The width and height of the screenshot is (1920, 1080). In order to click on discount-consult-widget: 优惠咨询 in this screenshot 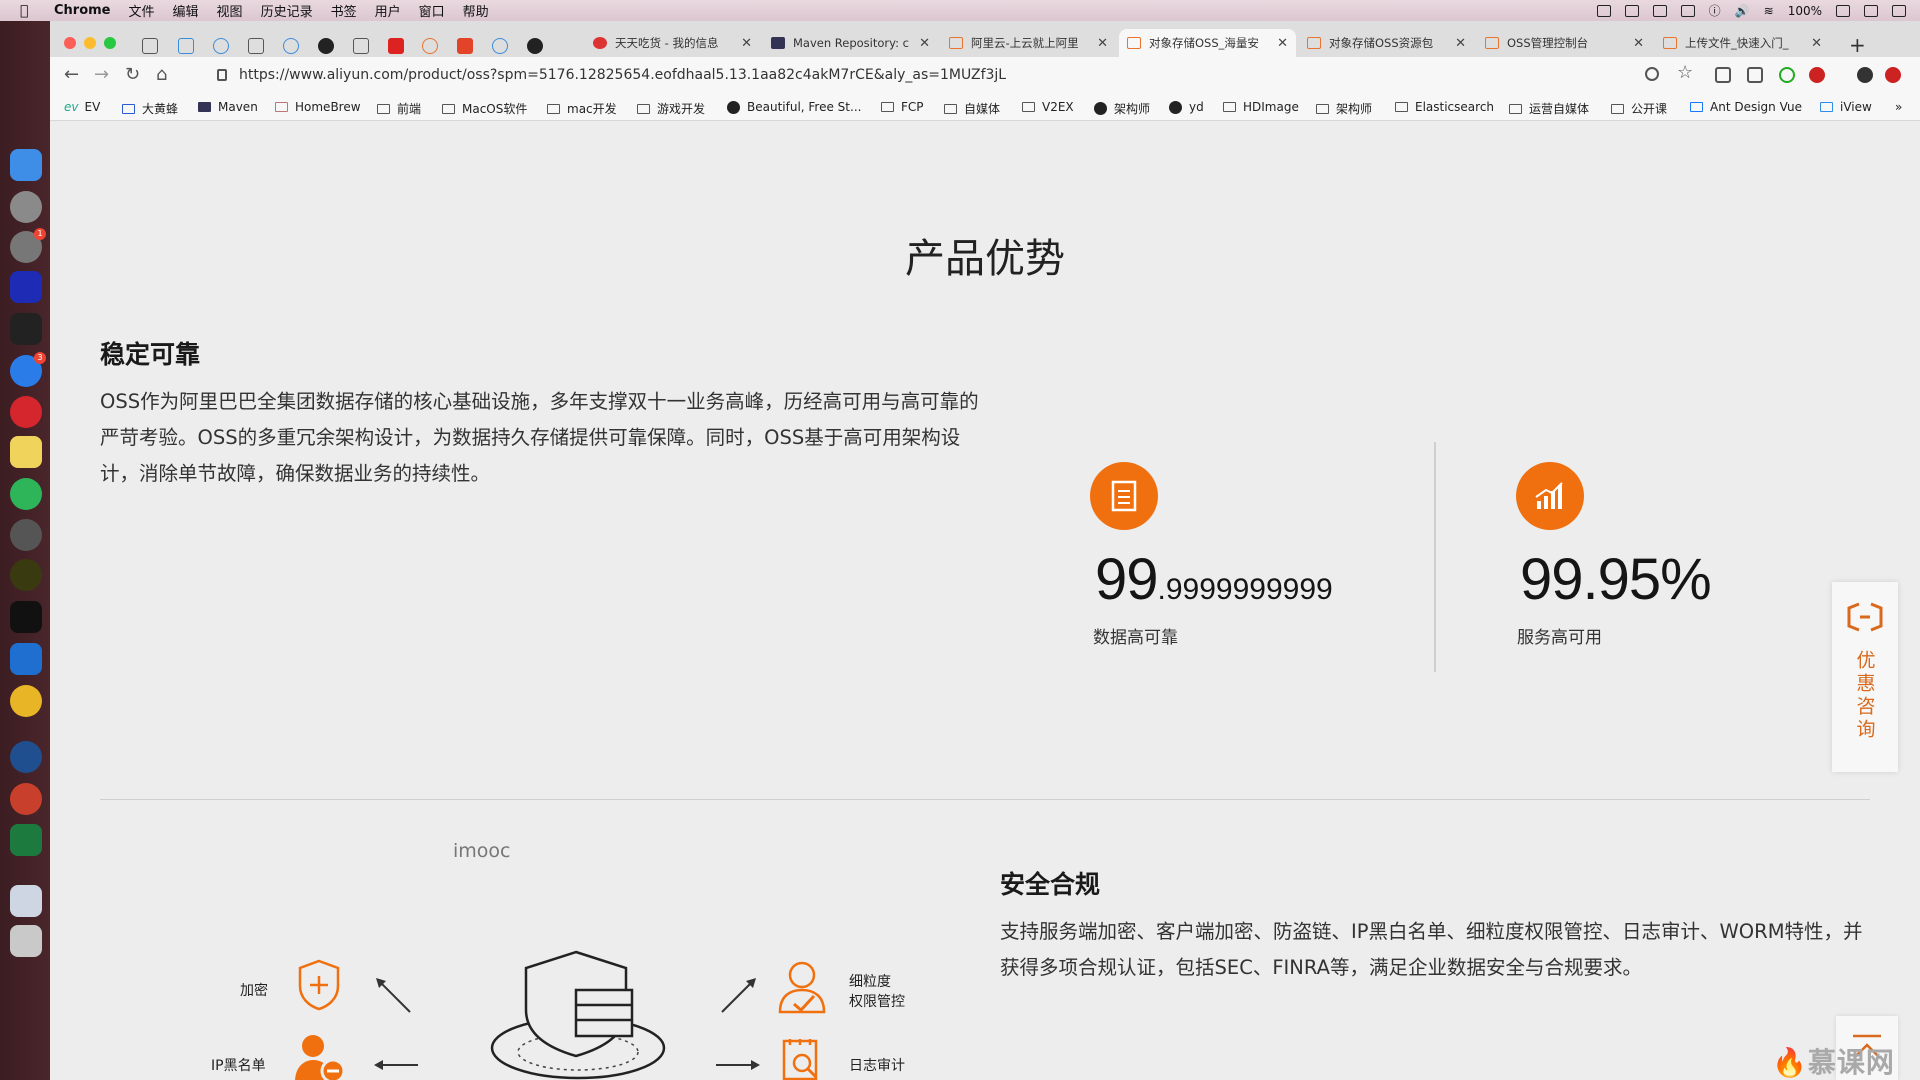, I will do `click(1865, 677)`.